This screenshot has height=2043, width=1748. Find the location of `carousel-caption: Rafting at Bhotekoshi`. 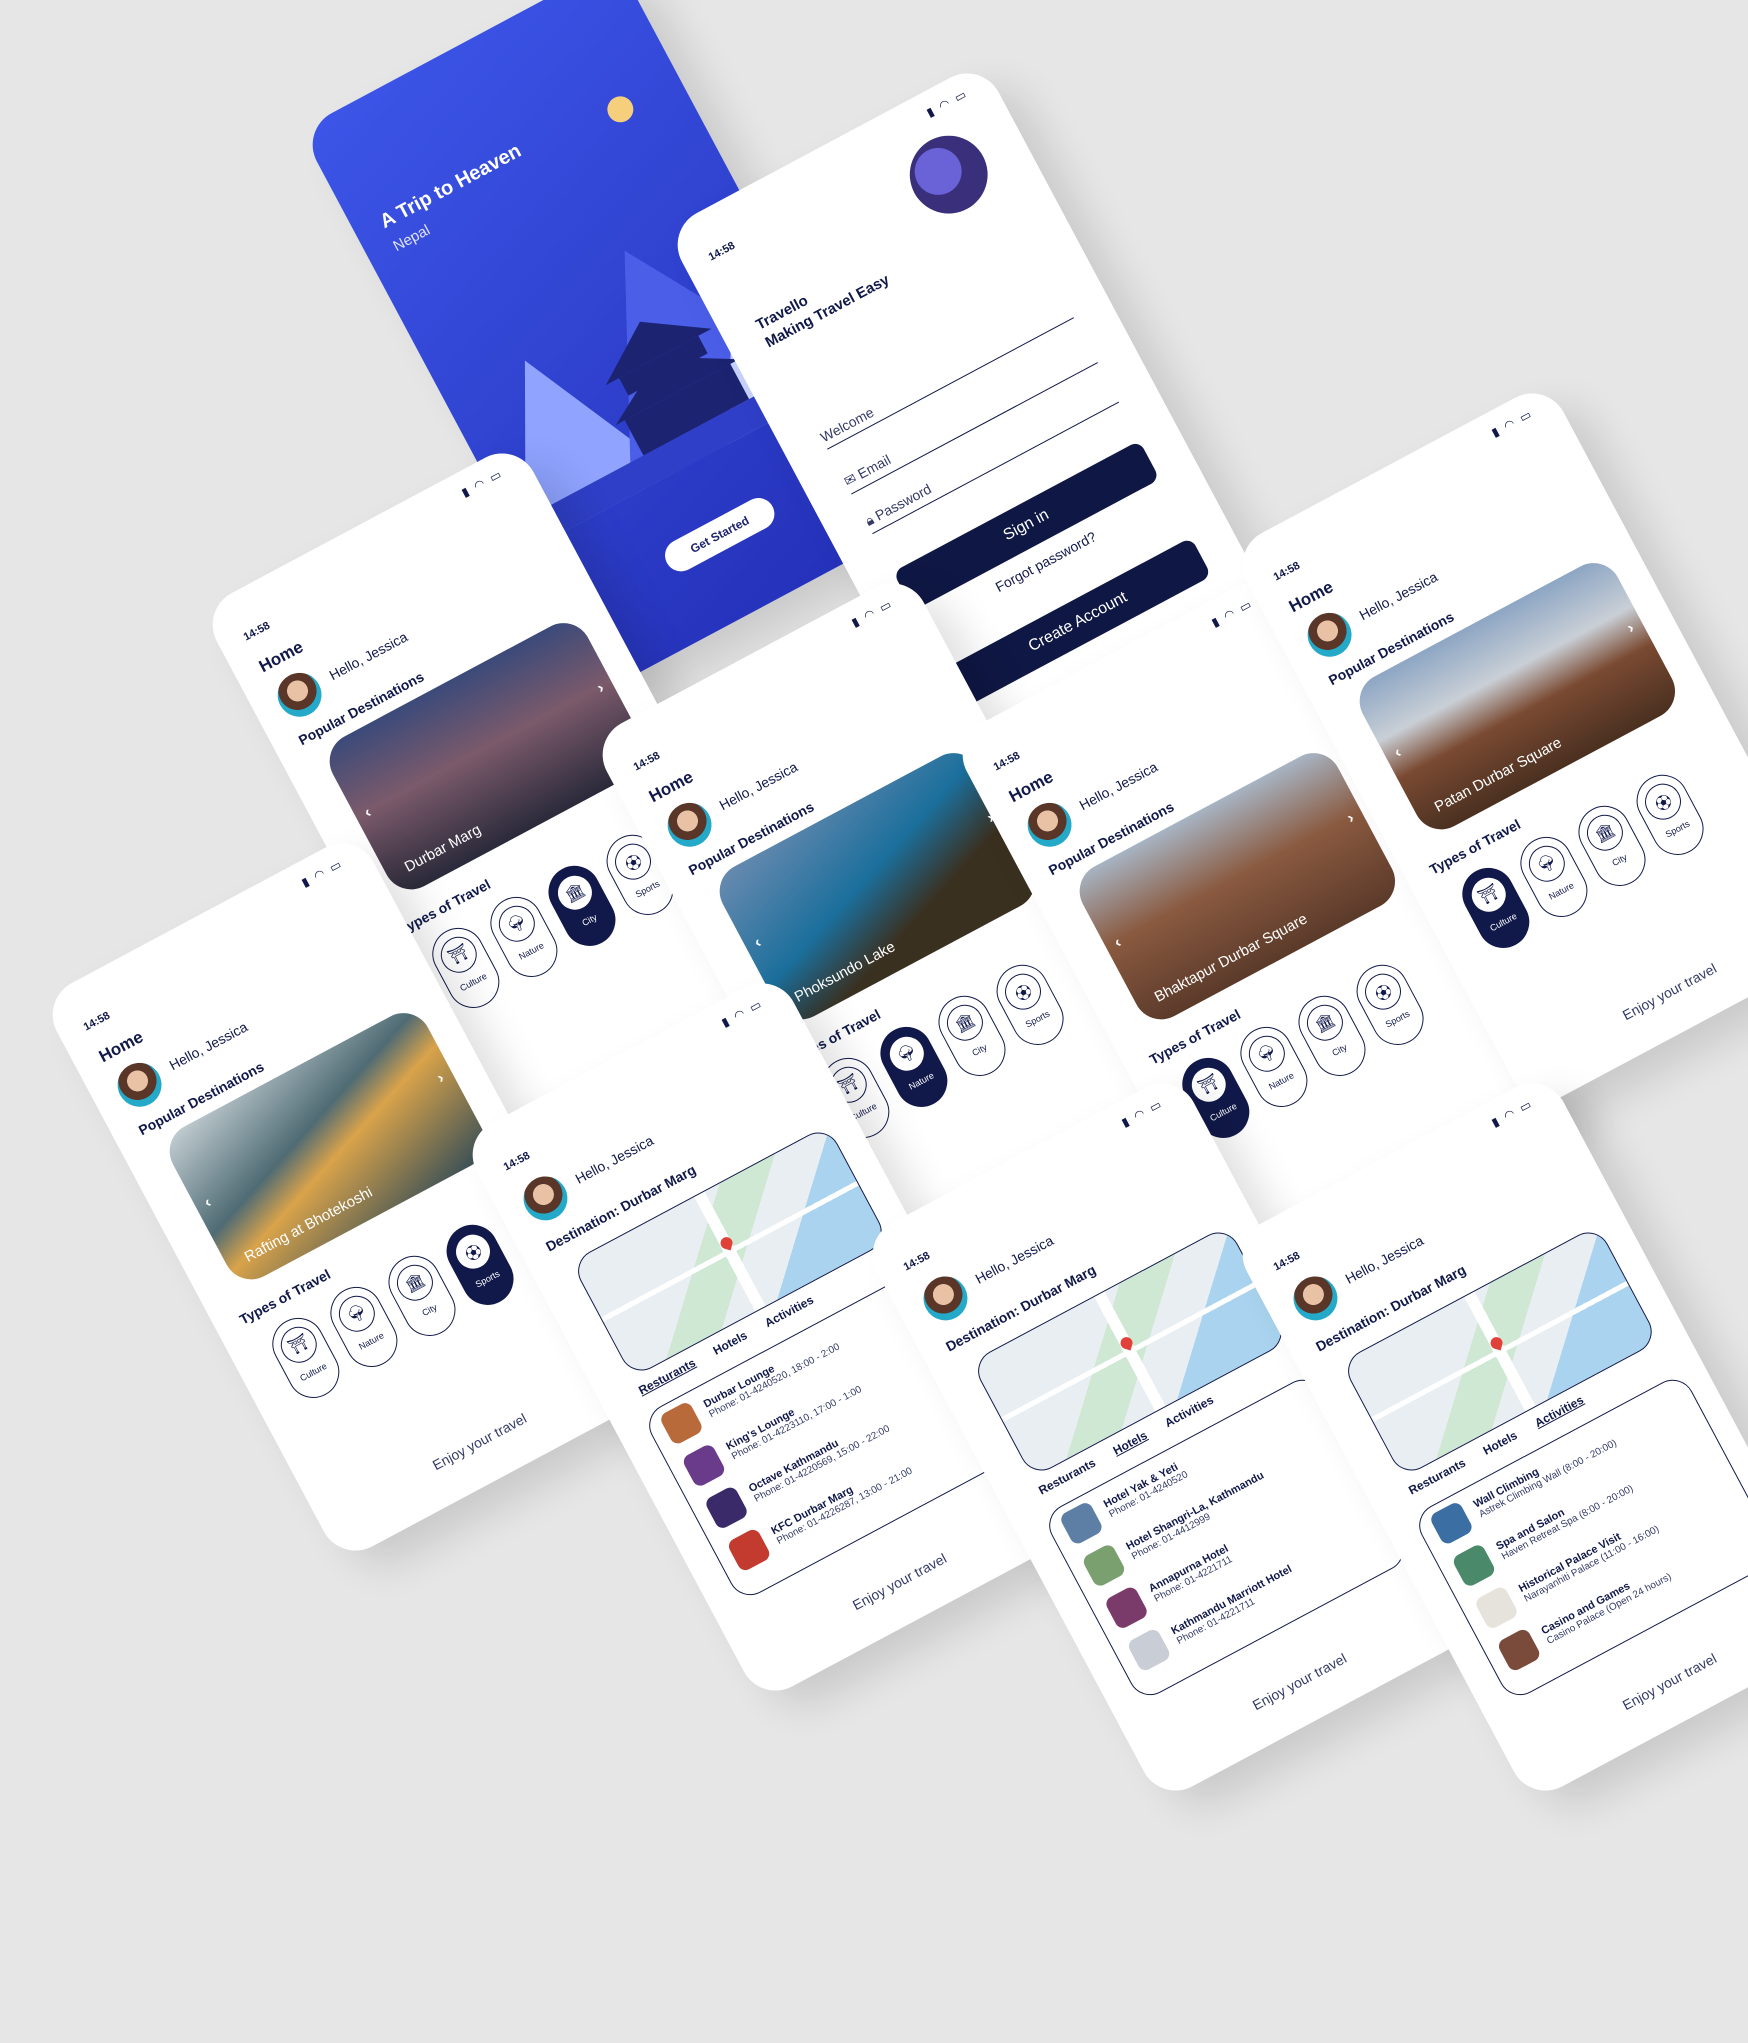

carousel-caption: Rafting at Bhotekoshi is located at coordinates (308, 1224).